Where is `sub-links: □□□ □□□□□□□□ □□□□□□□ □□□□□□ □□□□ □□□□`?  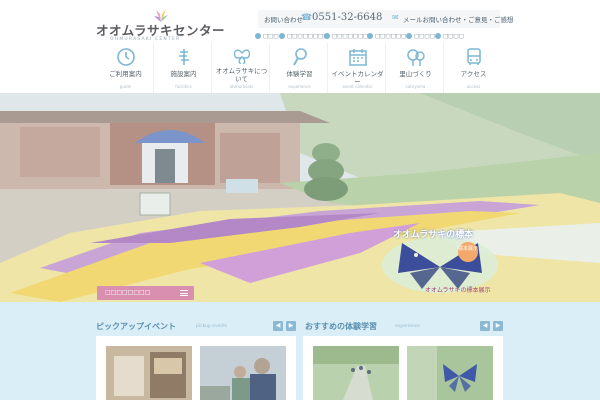
sub-links: □□□ □□□□□□□□ □□□□□□□ □□□□□□ □□□□ □□□□ is located at coordinates (385, 38).